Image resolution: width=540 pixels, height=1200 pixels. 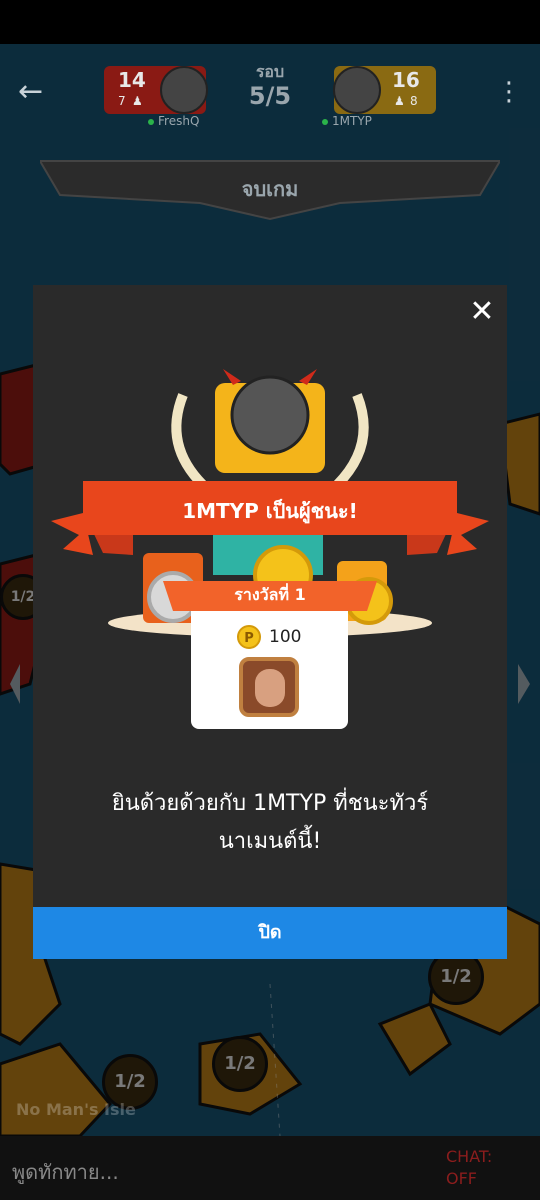 I want to click on chat-status-line-2: OFF, so click(x=461, y=1178).